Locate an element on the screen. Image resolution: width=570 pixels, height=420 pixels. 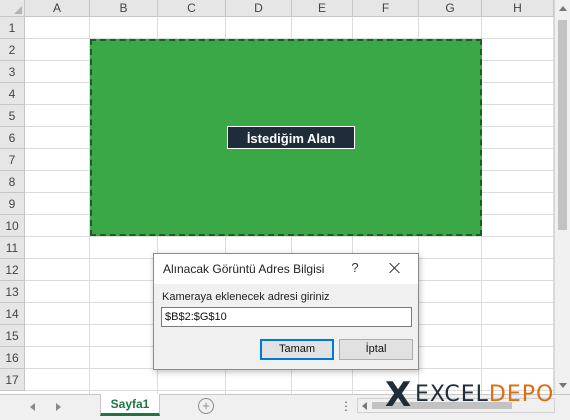
row-header-8: 8 is located at coordinates (12, 182).